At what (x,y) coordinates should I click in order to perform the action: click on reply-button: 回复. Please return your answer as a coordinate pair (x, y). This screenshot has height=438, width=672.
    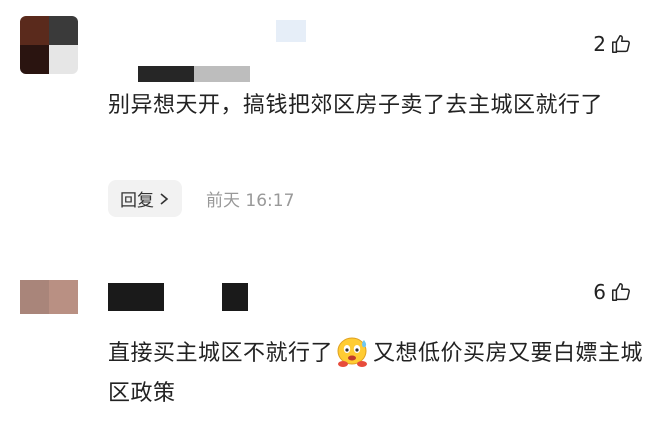
    Looking at the image, I should click on (145, 198).